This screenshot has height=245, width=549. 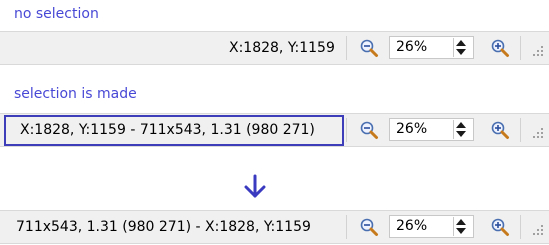 I want to click on arrow-down-icon, so click(x=255, y=186).